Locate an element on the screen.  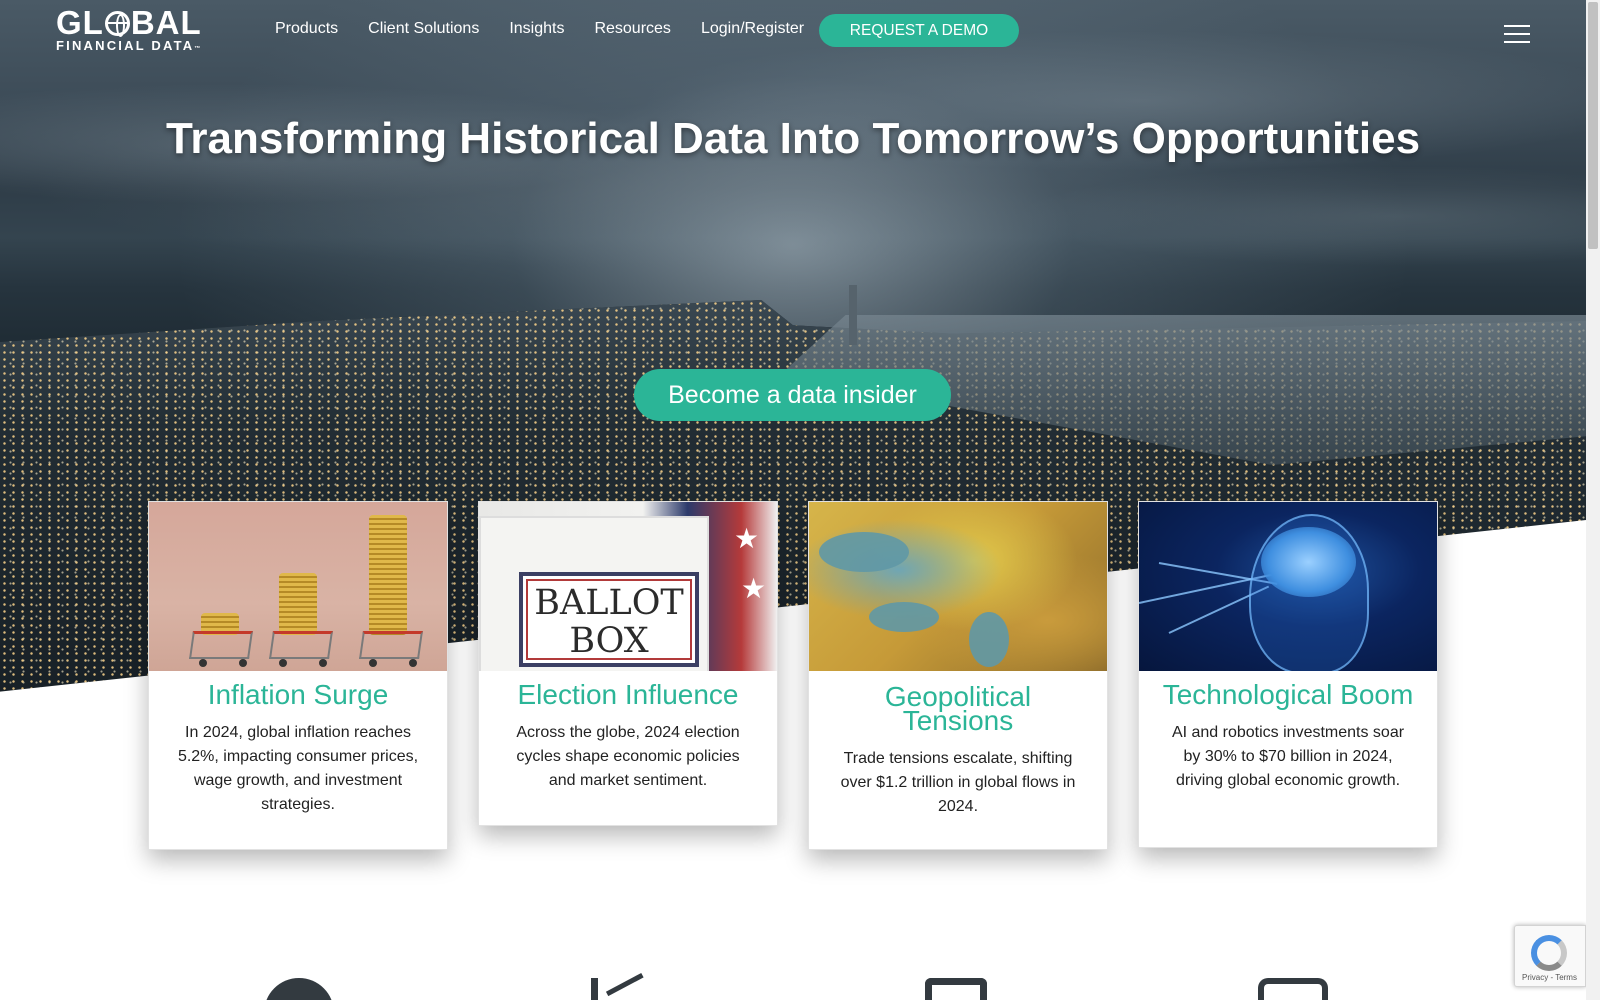
nav-insights: Insights is located at coordinates (536, 29).